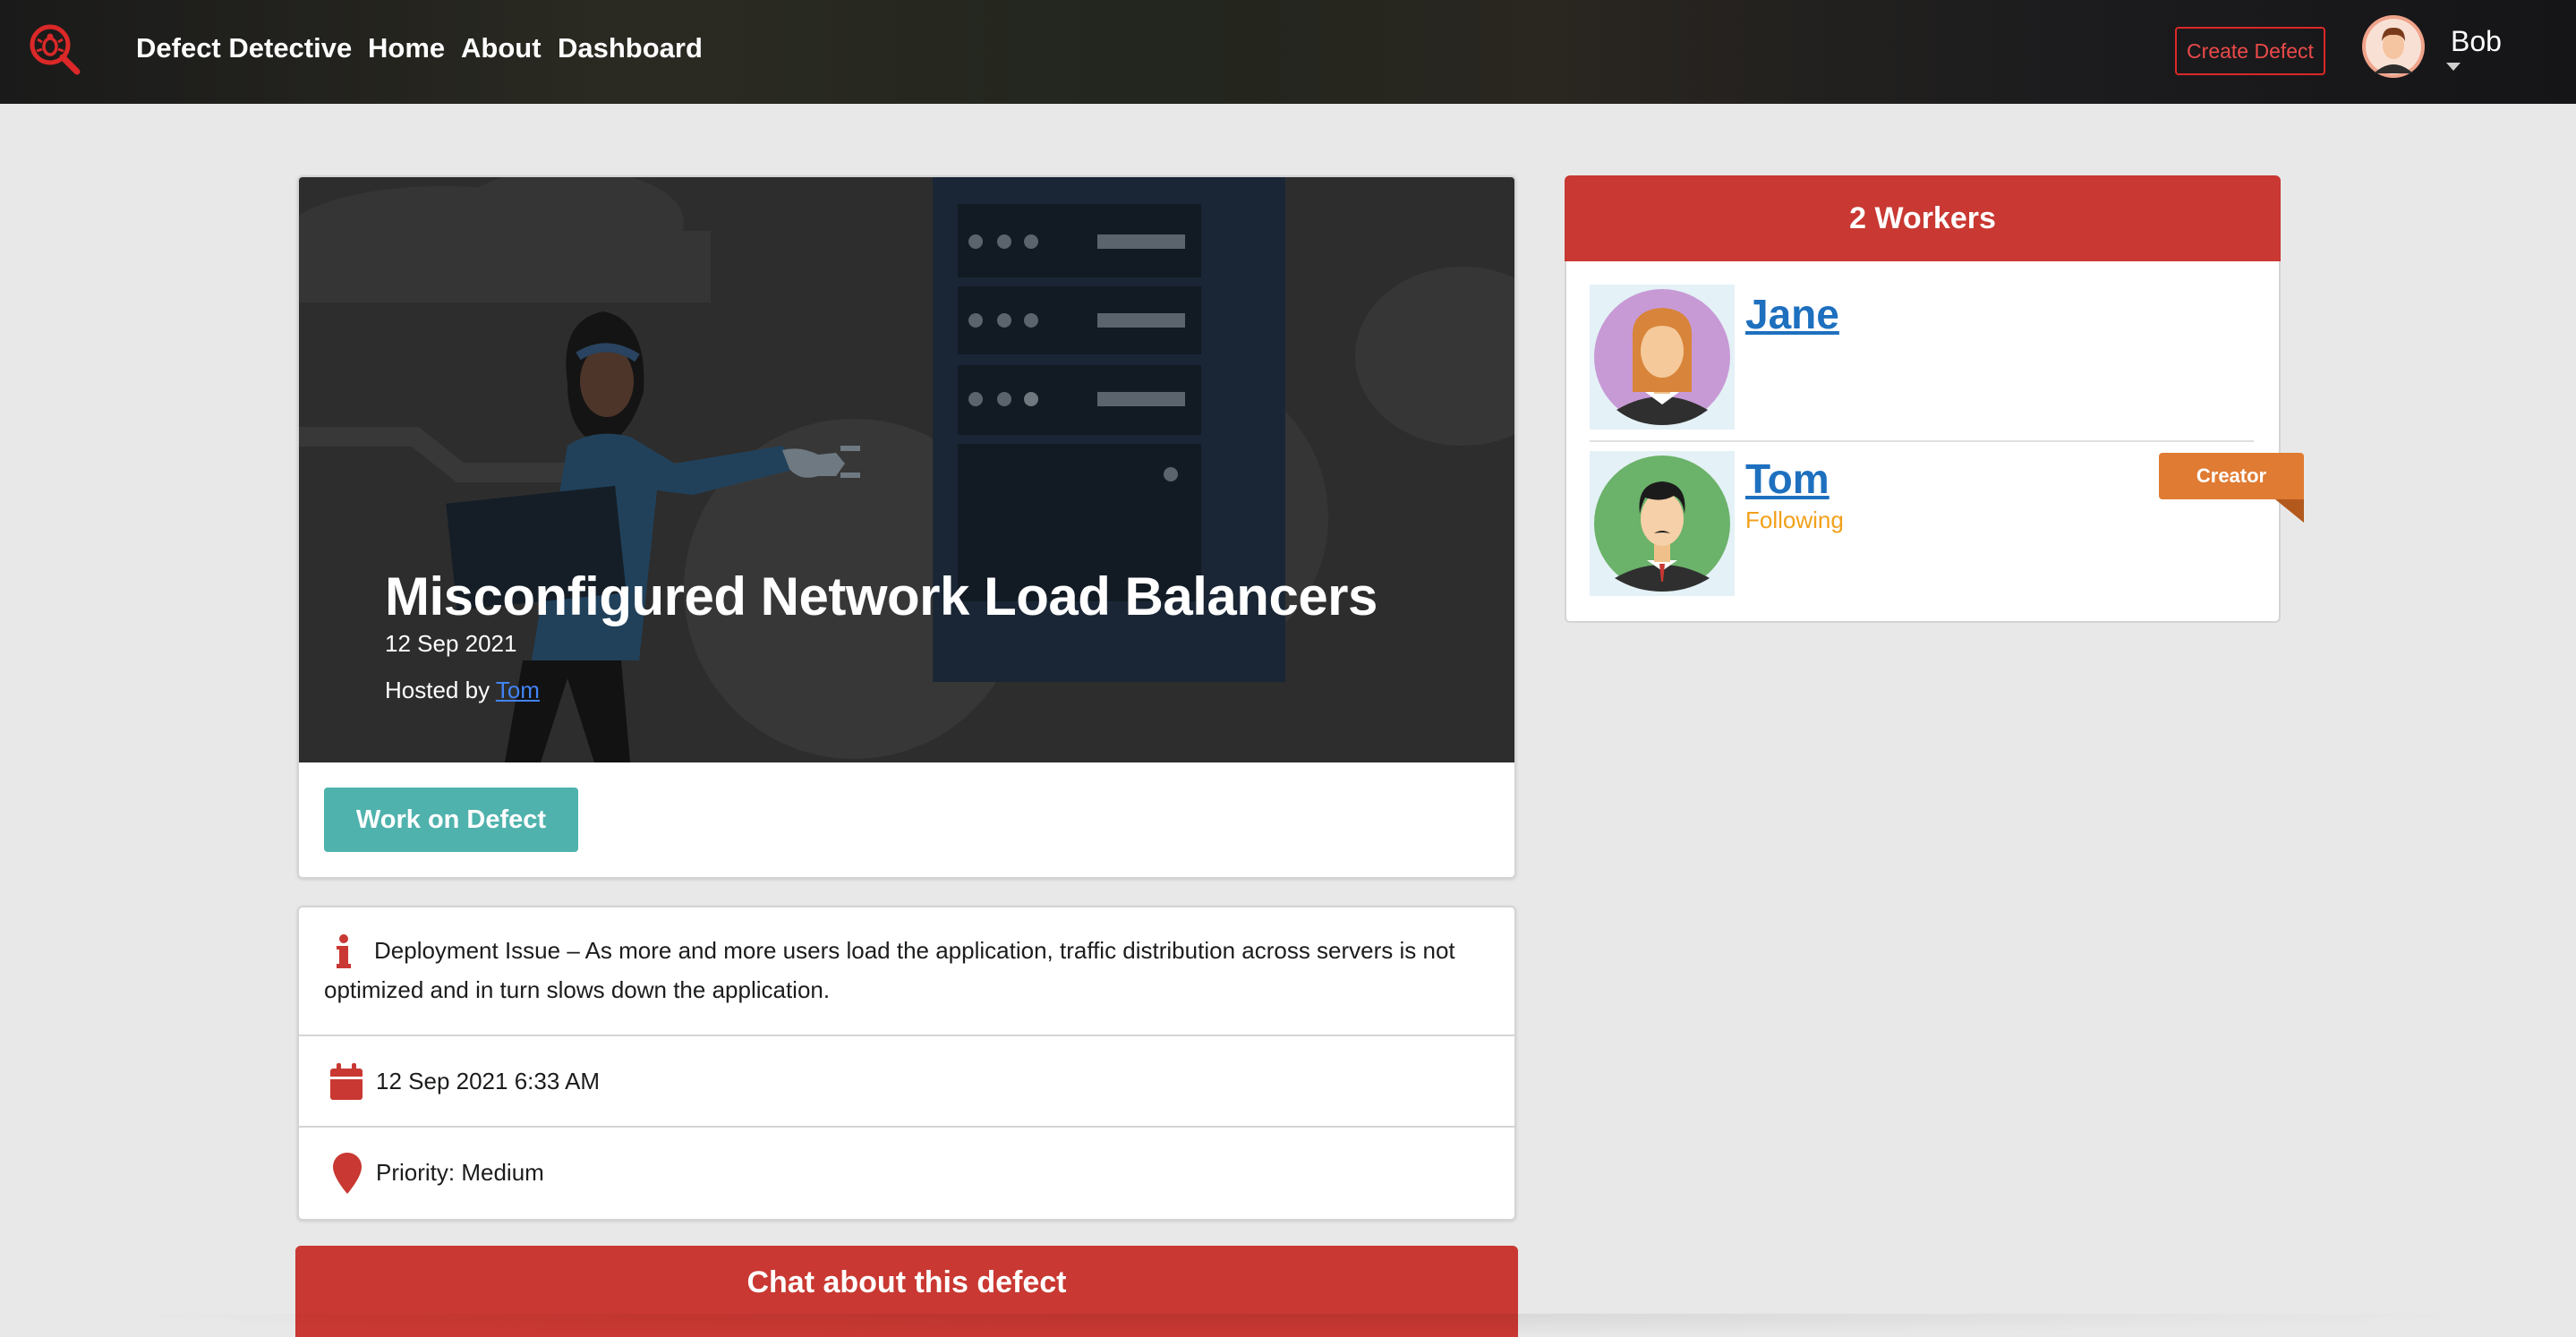 This screenshot has width=2576, height=1337. I want to click on priority-row: Priority: Medium, so click(906, 1174).